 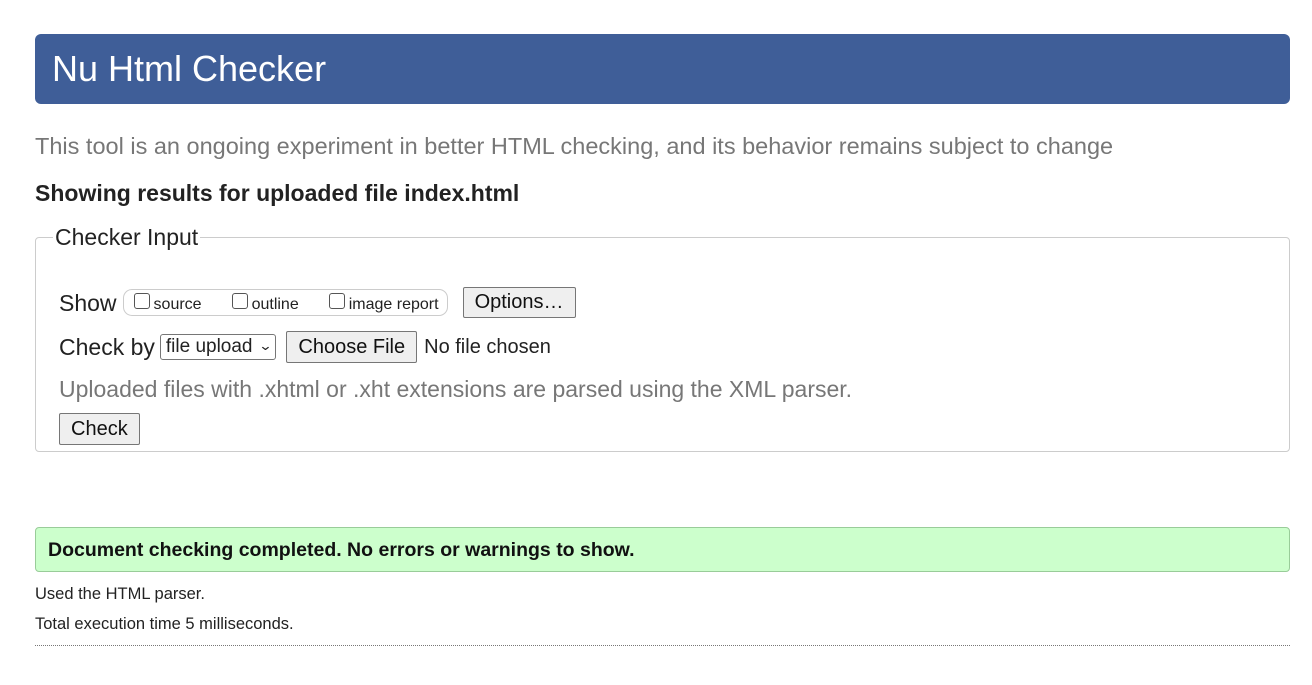 I want to click on check-by-selected-value: file upload, so click(x=209, y=347).